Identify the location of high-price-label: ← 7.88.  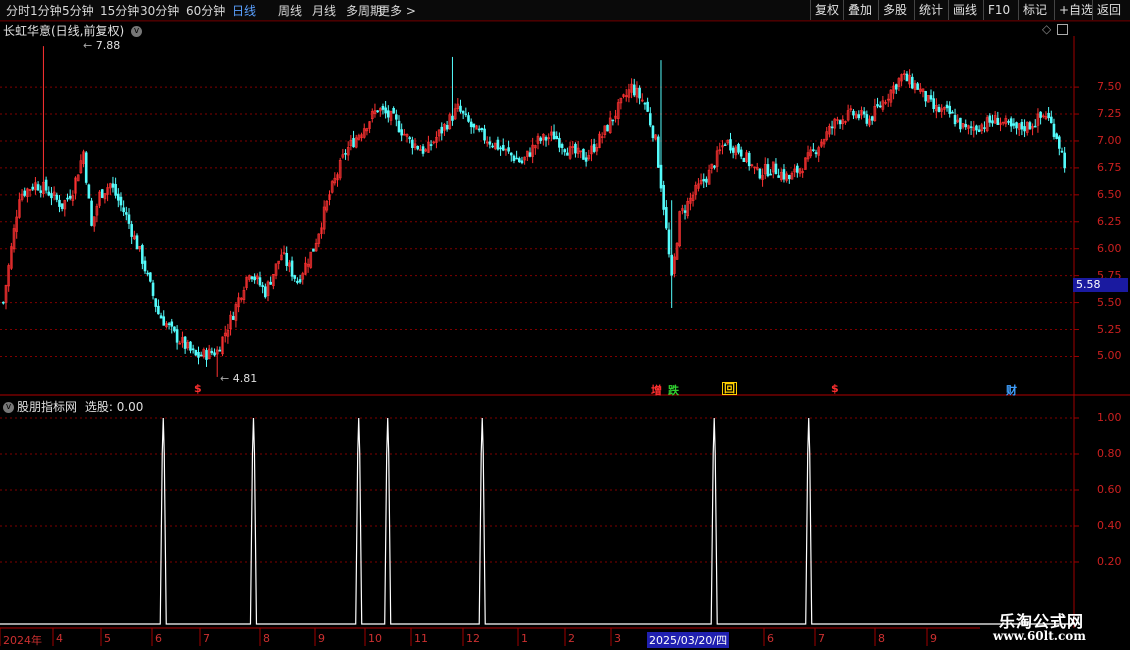
(102, 45).